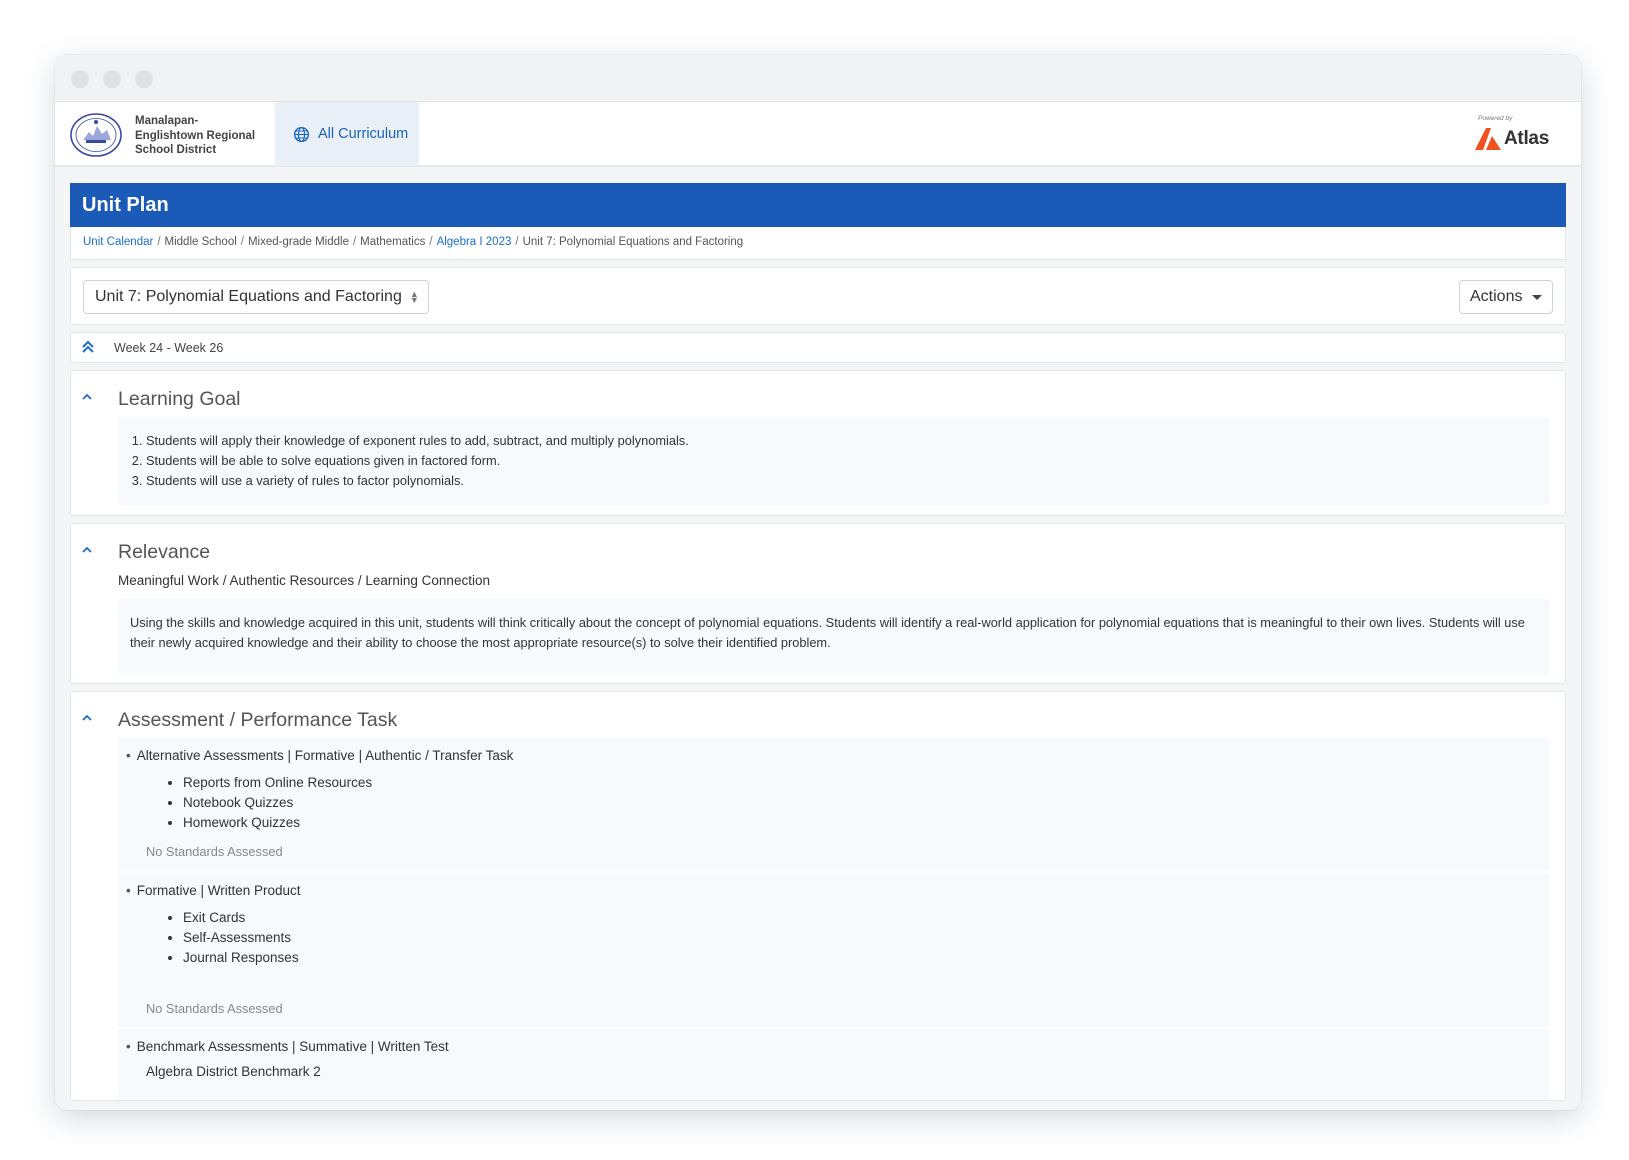  Describe the element at coordinates (112, 79) in the screenshot. I see `window-minimize-dot` at that location.